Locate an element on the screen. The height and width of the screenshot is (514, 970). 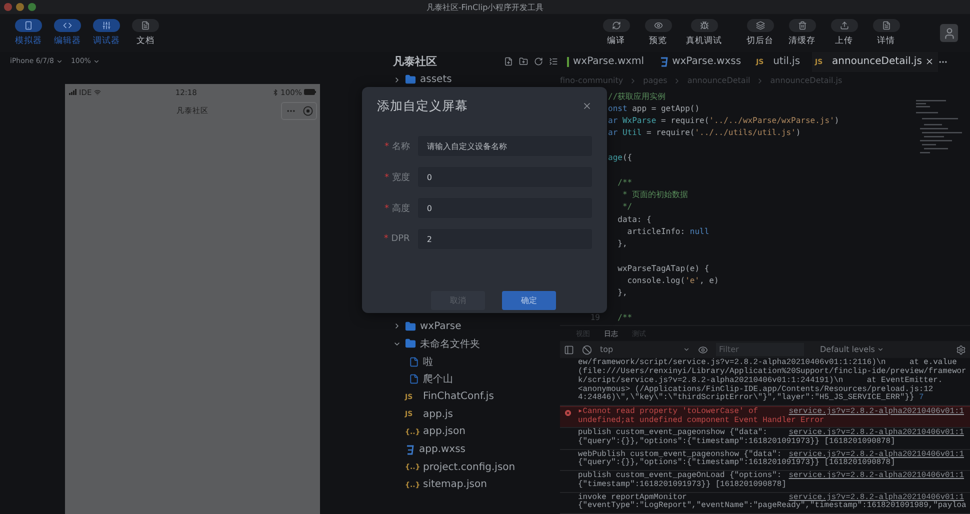
toolbar-button: 清缓存 is located at coordinates (802, 33).